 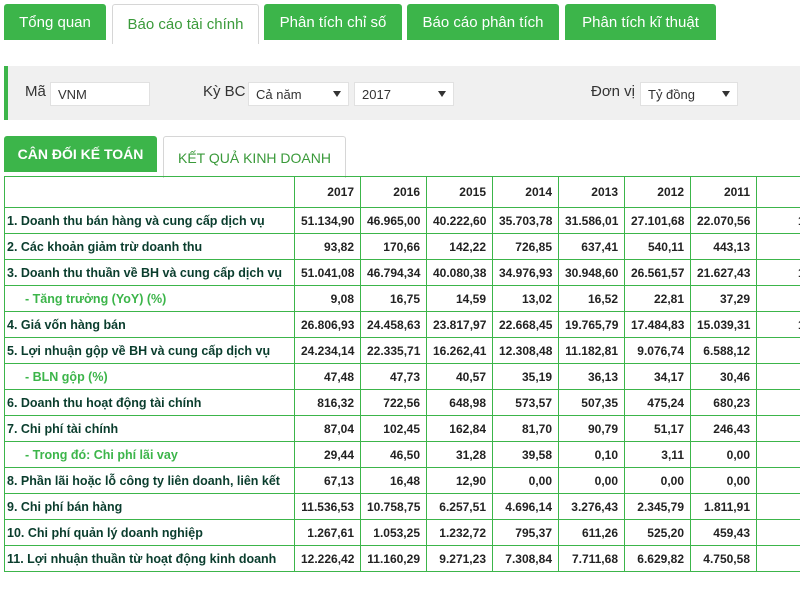 I want to click on value-cell: 47,48, so click(x=327, y=376).